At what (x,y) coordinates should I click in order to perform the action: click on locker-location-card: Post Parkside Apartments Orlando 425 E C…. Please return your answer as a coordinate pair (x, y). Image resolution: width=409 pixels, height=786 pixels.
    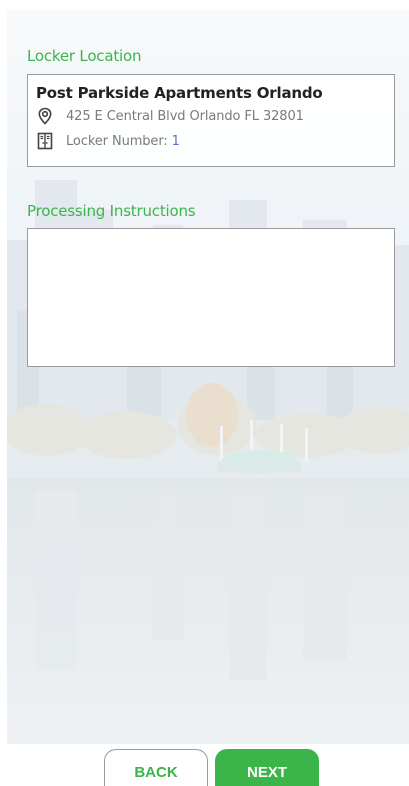
    Looking at the image, I should click on (211, 120).